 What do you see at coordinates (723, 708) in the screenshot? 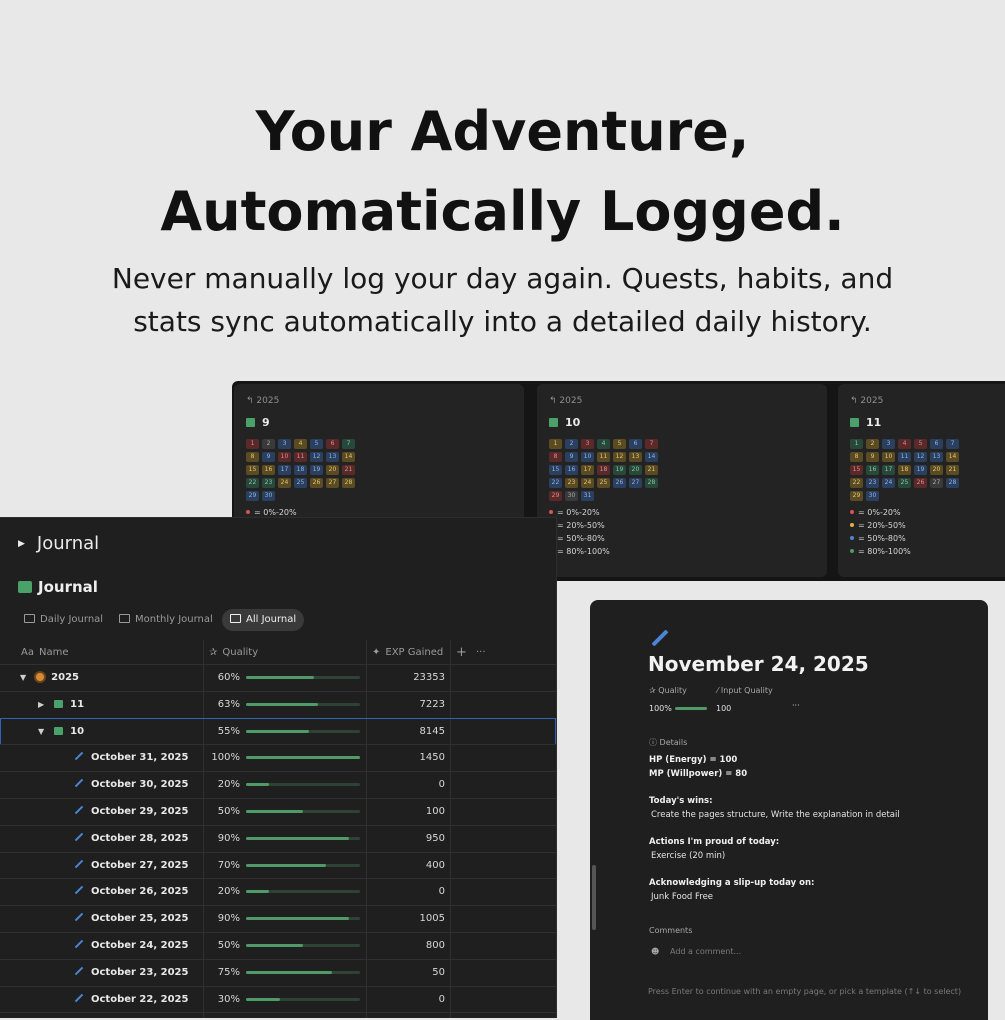
I see `input-quality-value: 100` at bounding box center [723, 708].